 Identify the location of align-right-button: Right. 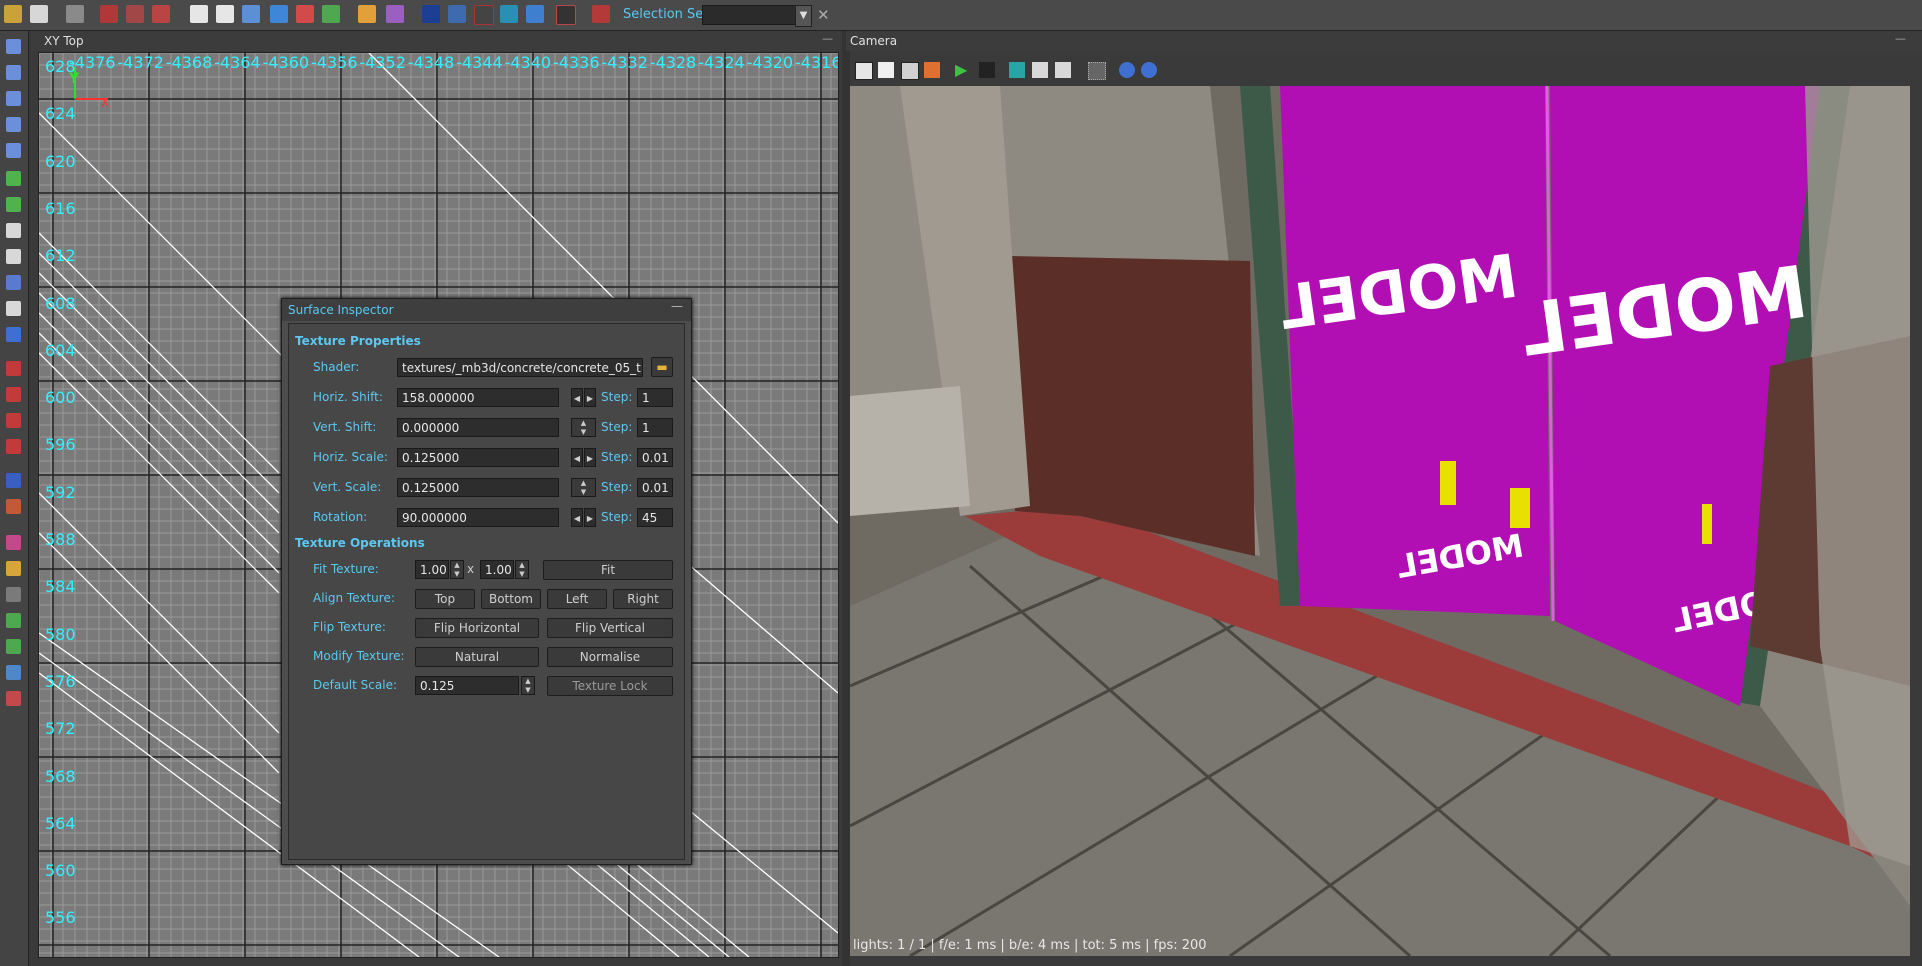
(643, 599).